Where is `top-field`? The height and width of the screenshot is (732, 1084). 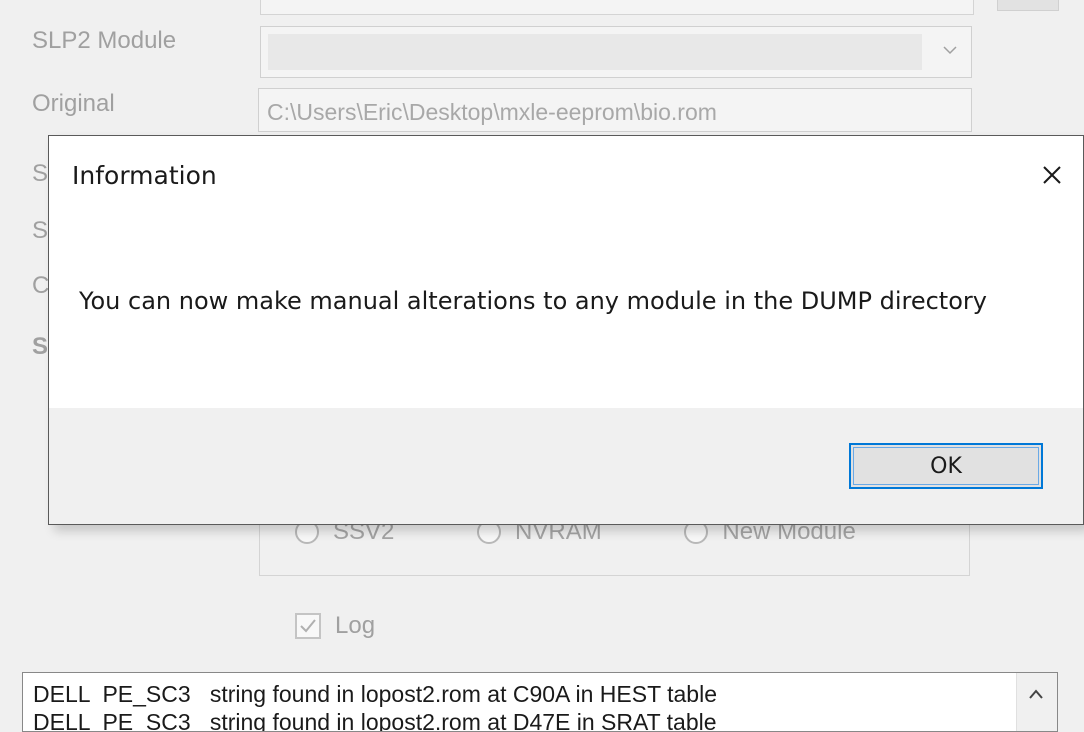 top-field is located at coordinates (617, 7).